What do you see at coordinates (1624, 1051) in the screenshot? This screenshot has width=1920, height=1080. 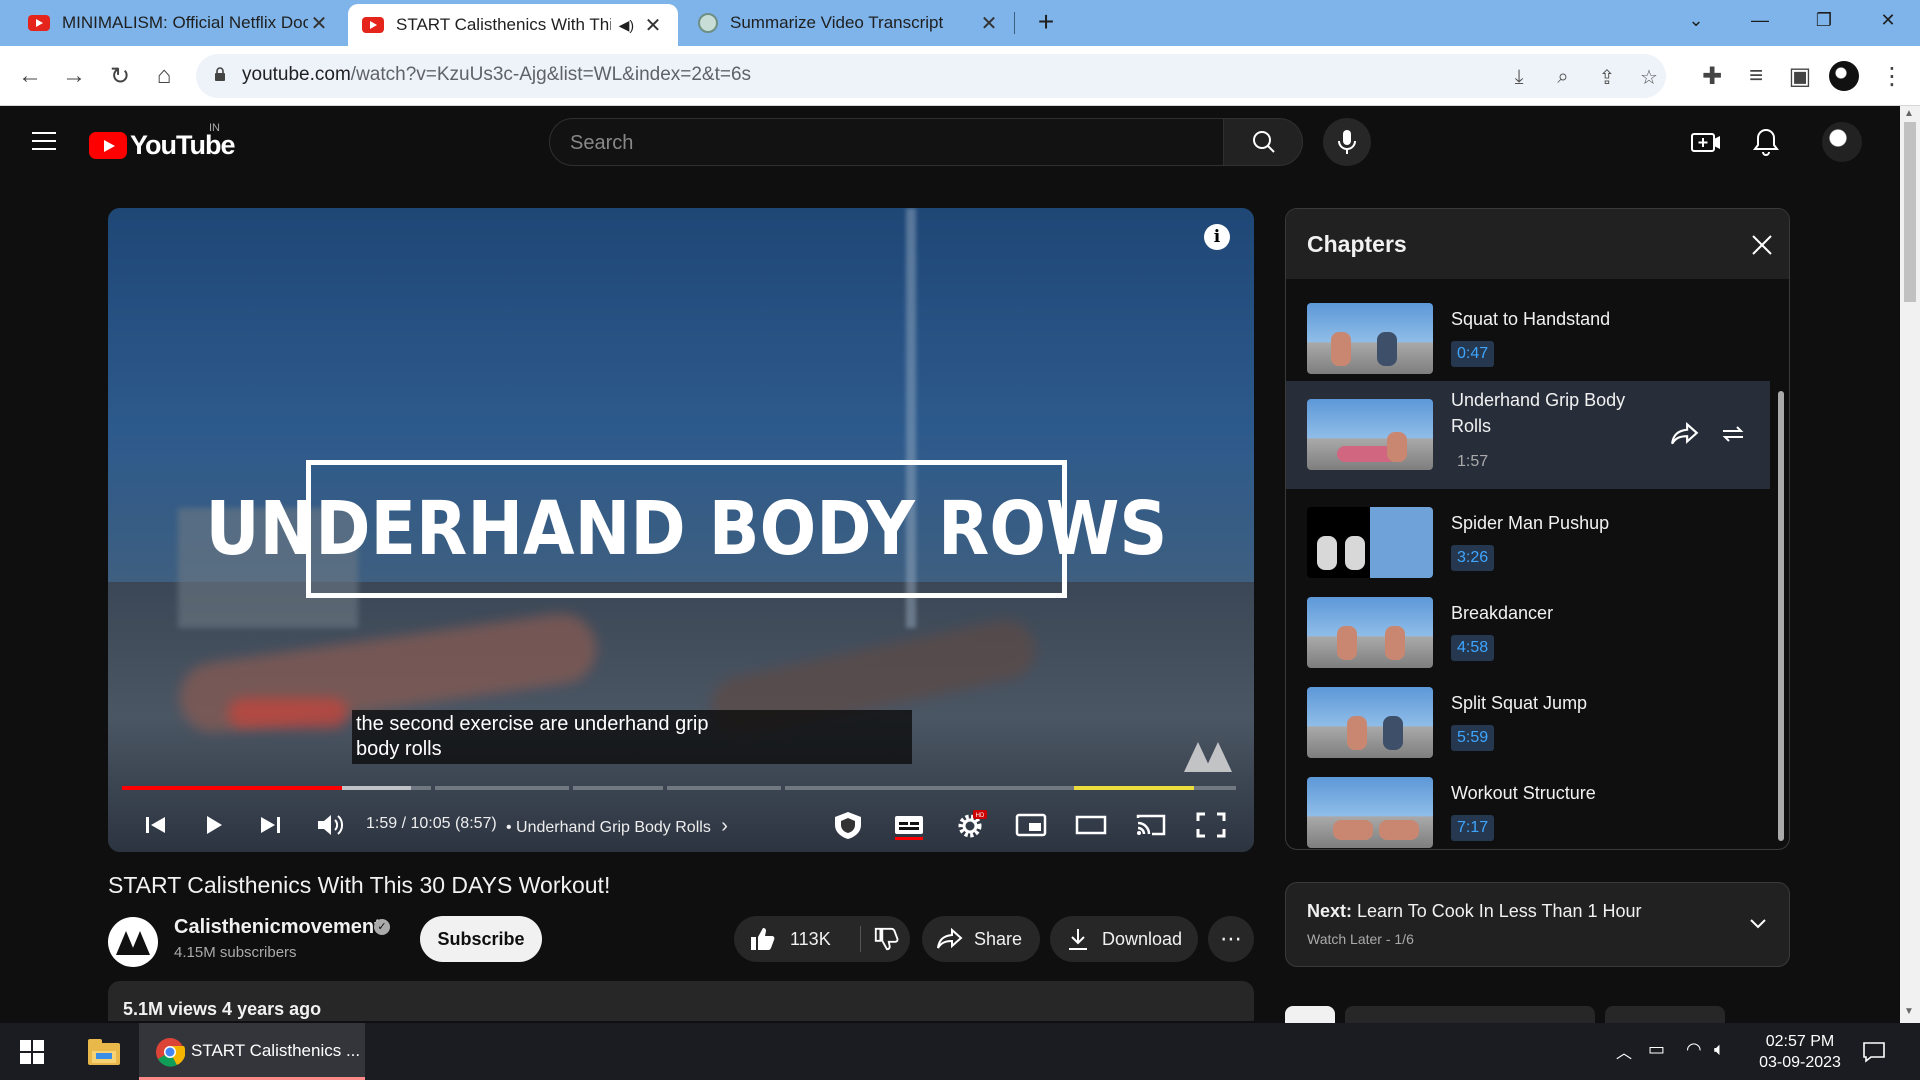 I see `chevron-up-icon: ︿` at bounding box center [1624, 1051].